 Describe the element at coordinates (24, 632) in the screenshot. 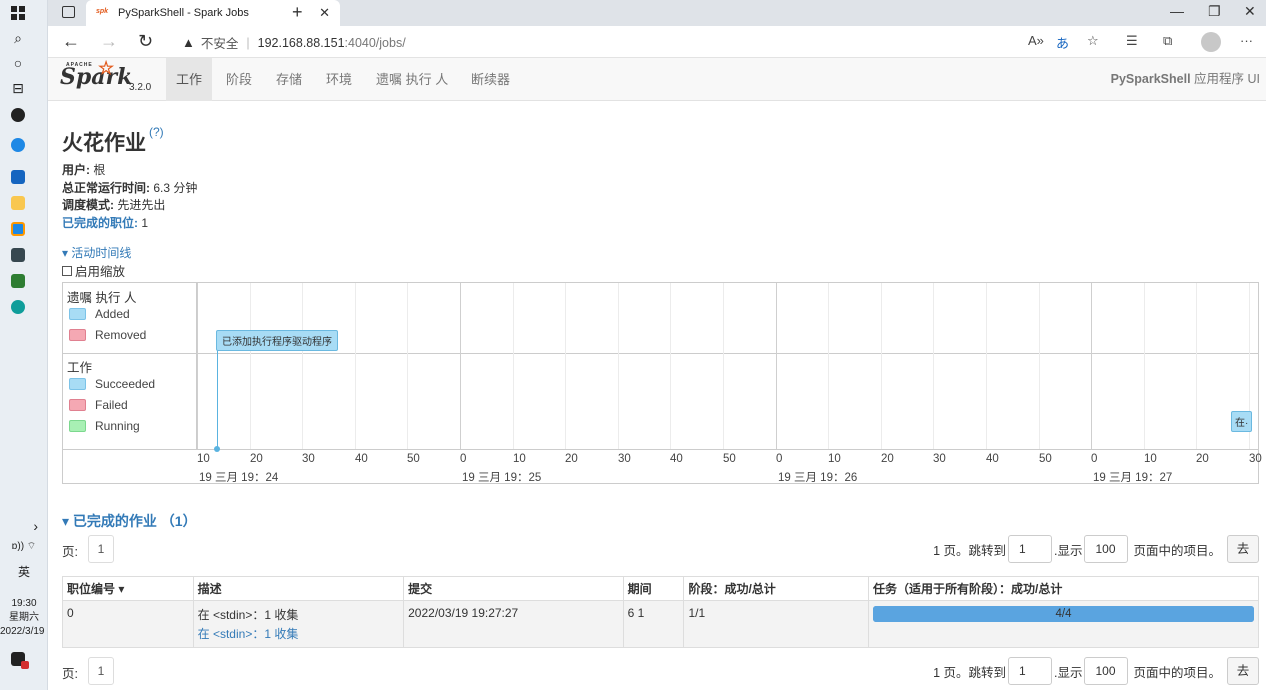

I see `clock-date: 2022/3/19` at that location.